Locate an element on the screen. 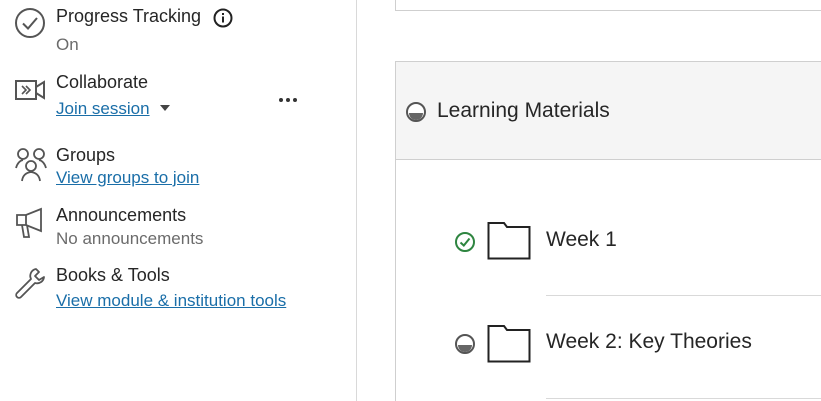 The image size is (821, 401). announcements-status: No announcements is located at coordinates (130, 238).